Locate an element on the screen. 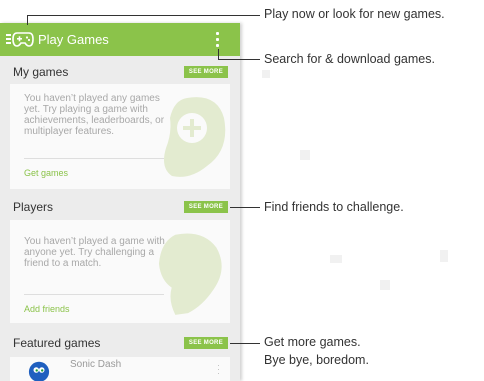 This screenshot has height=381, width=484. app-title: Play Games is located at coordinates (73, 39).